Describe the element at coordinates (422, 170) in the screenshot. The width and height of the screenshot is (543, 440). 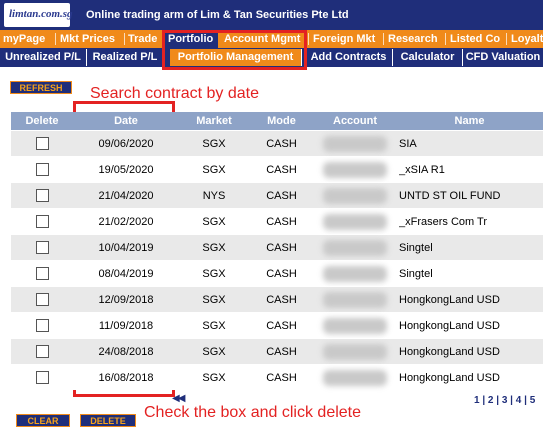
I see `cell-name: _xSIA R1` at that location.